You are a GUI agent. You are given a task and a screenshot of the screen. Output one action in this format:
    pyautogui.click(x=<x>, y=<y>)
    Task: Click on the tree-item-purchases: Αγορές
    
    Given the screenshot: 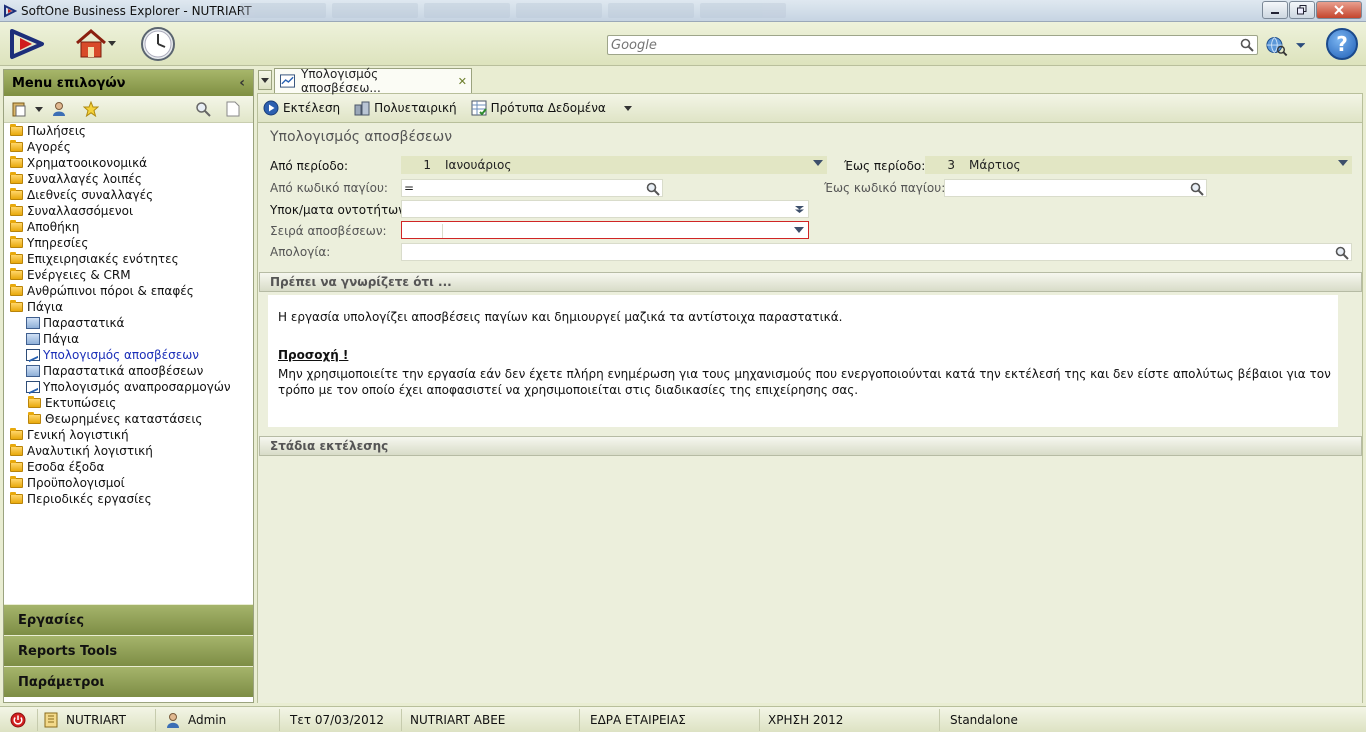 What is the action you would take?
    pyautogui.click(x=128, y=147)
    